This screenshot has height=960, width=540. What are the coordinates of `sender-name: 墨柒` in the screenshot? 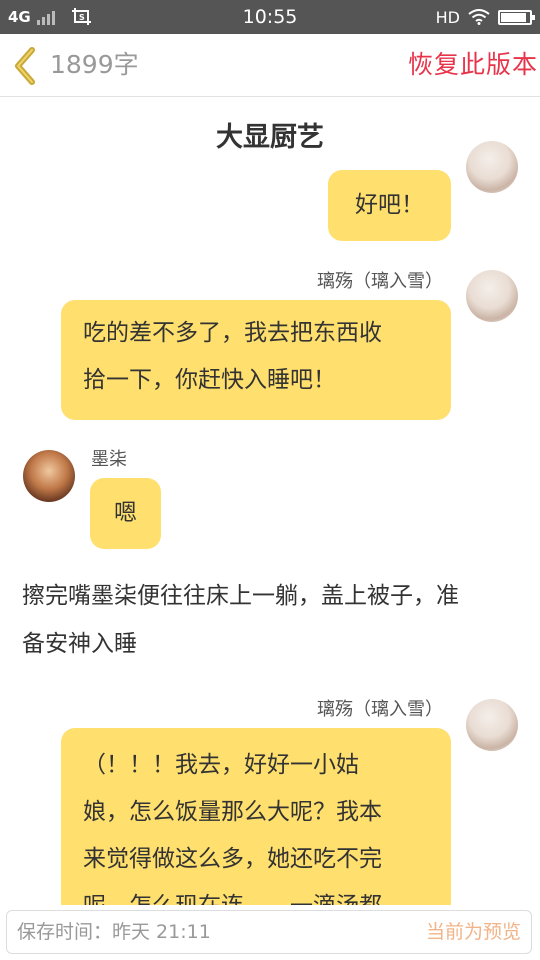 It's located at (109, 459).